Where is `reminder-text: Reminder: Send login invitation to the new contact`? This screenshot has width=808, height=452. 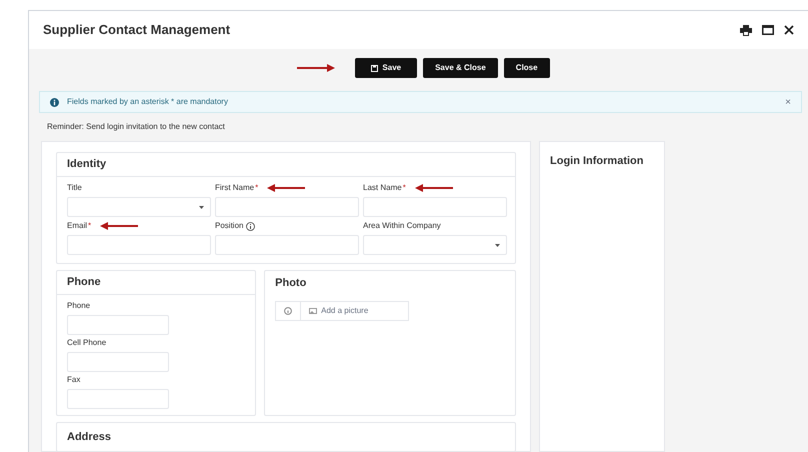
reminder-text: Reminder: Send login invitation to the new contact is located at coordinates (136, 127).